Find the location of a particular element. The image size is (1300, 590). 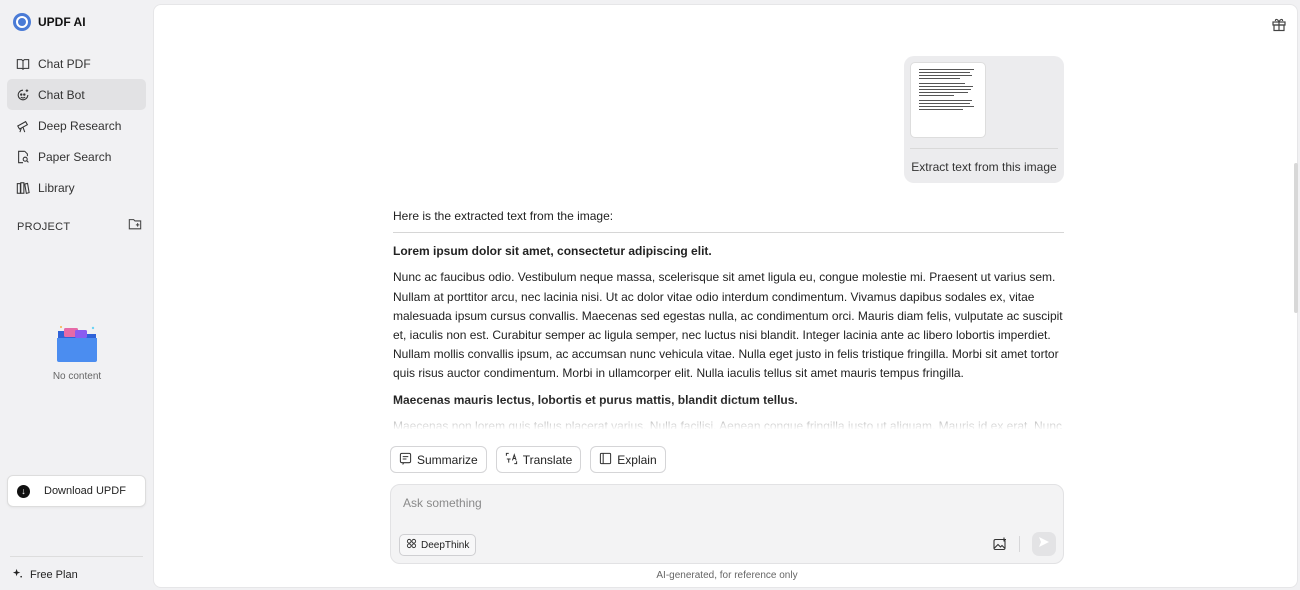

project-header: PROJECT is located at coordinates (79, 226).